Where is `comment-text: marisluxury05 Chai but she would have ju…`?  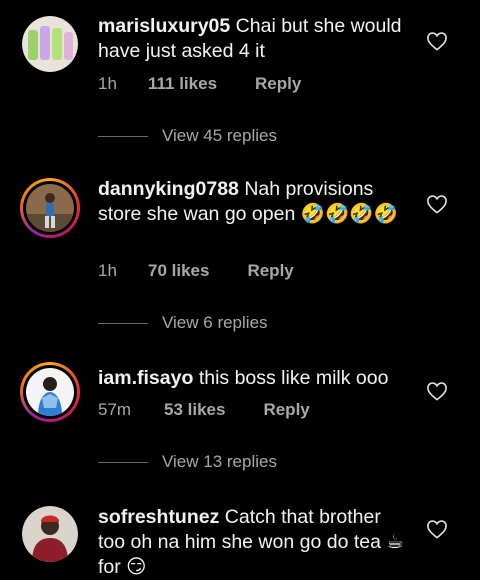 comment-text: marisluxury05 Chai but she would have ju… is located at coordinates (255, 39).